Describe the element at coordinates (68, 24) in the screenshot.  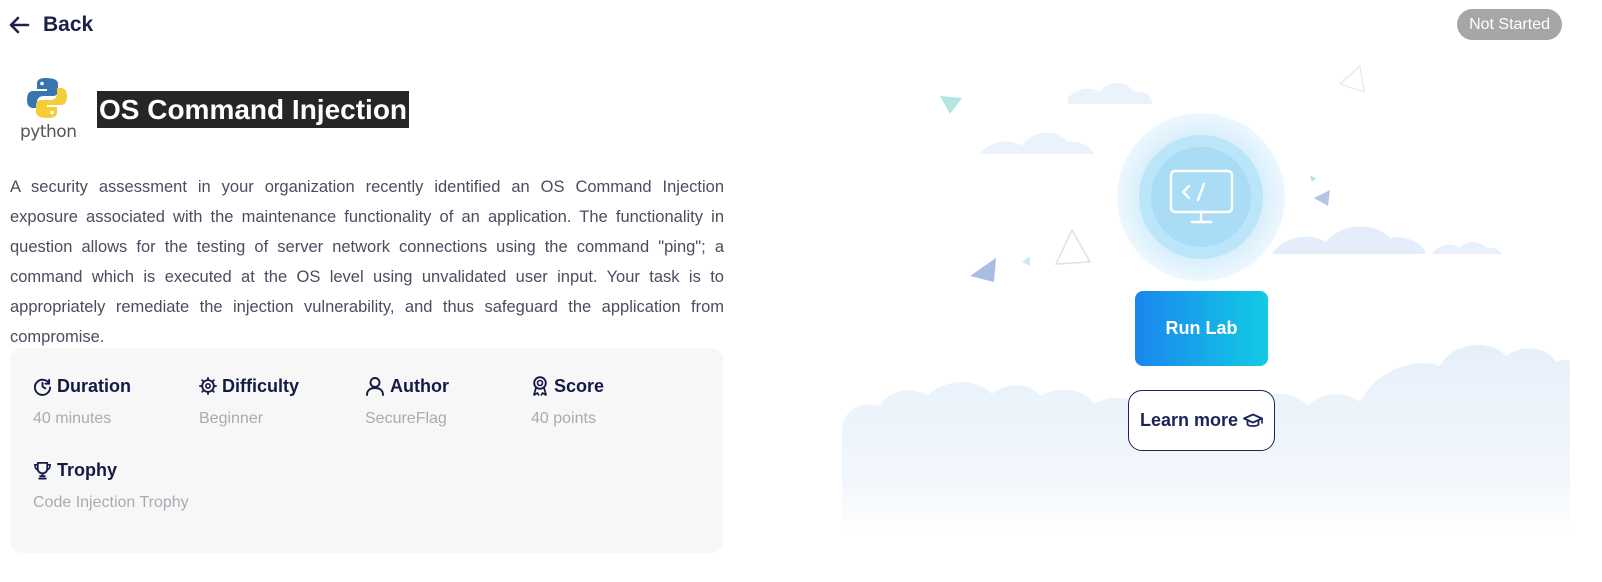
I see `back-label: Back` at that location.